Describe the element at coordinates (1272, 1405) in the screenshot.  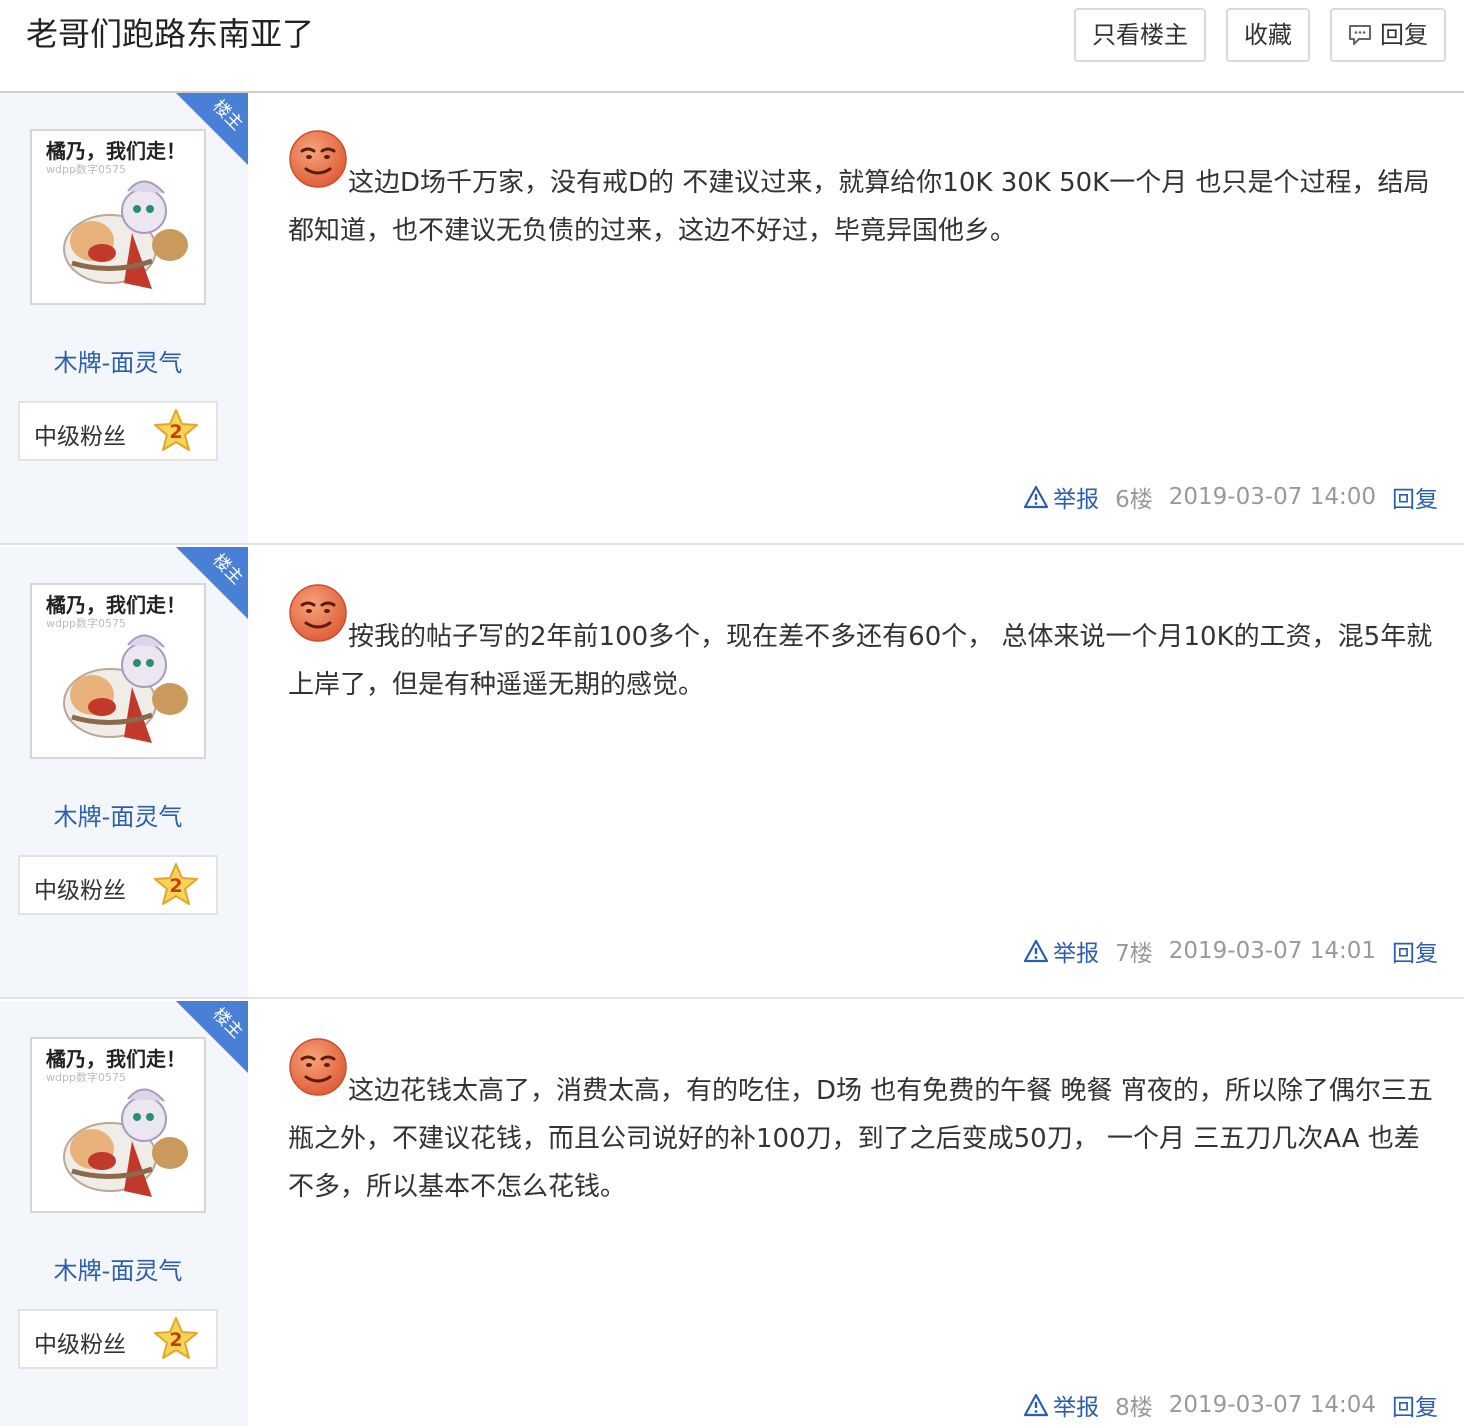
I see `post-timestamp: 2019-03-07 14:04` at that location.